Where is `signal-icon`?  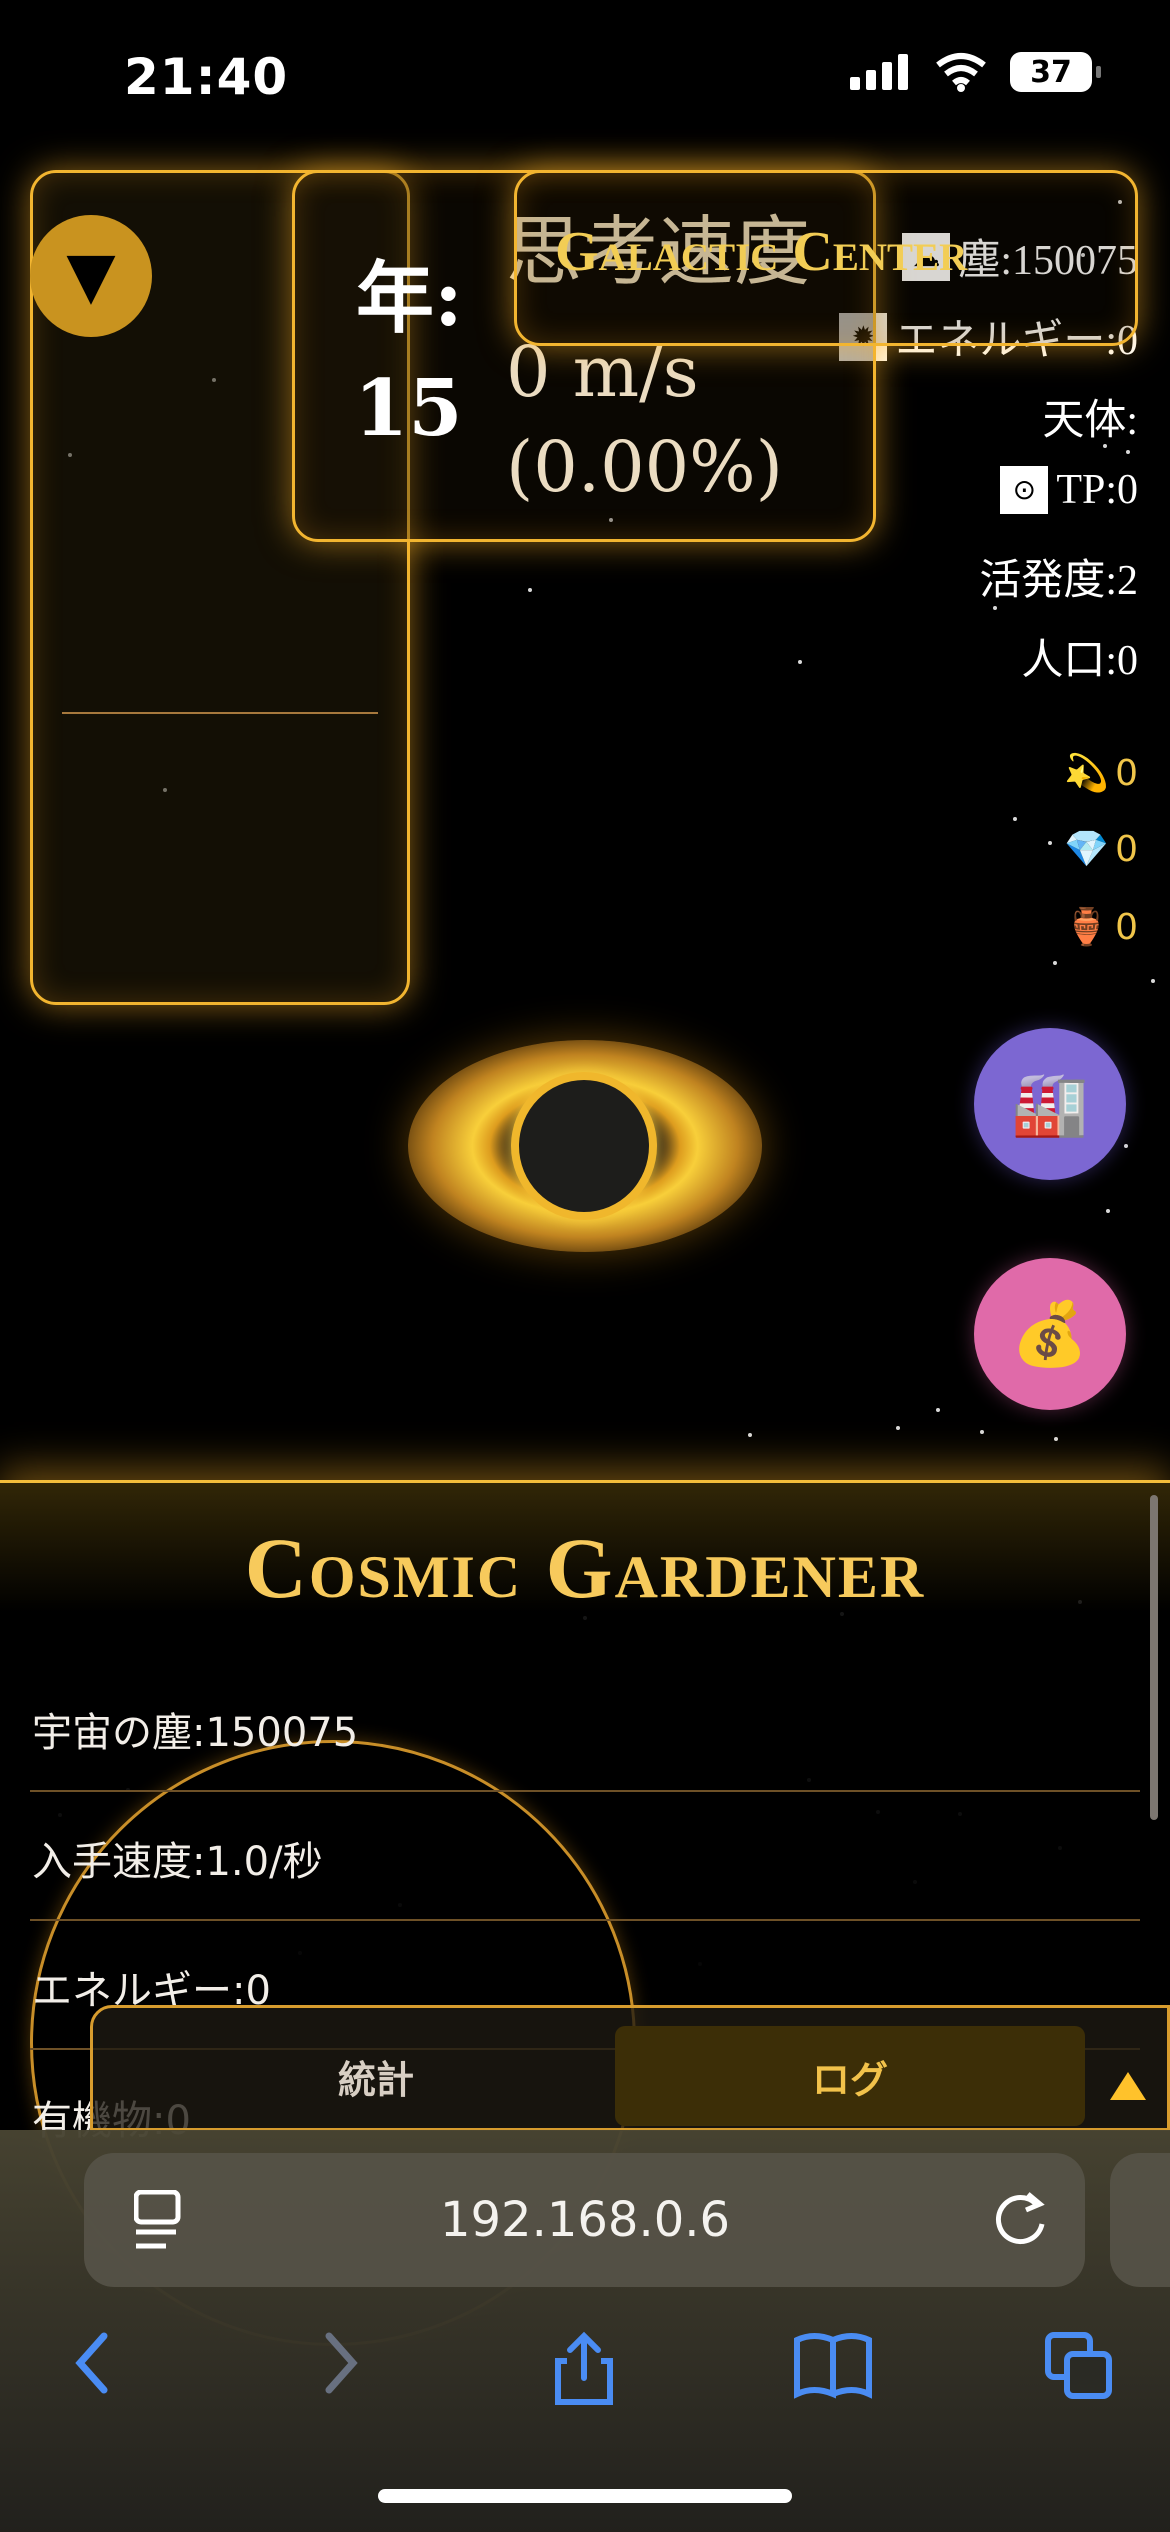
signal-icon is located at coordinates (879, 72).